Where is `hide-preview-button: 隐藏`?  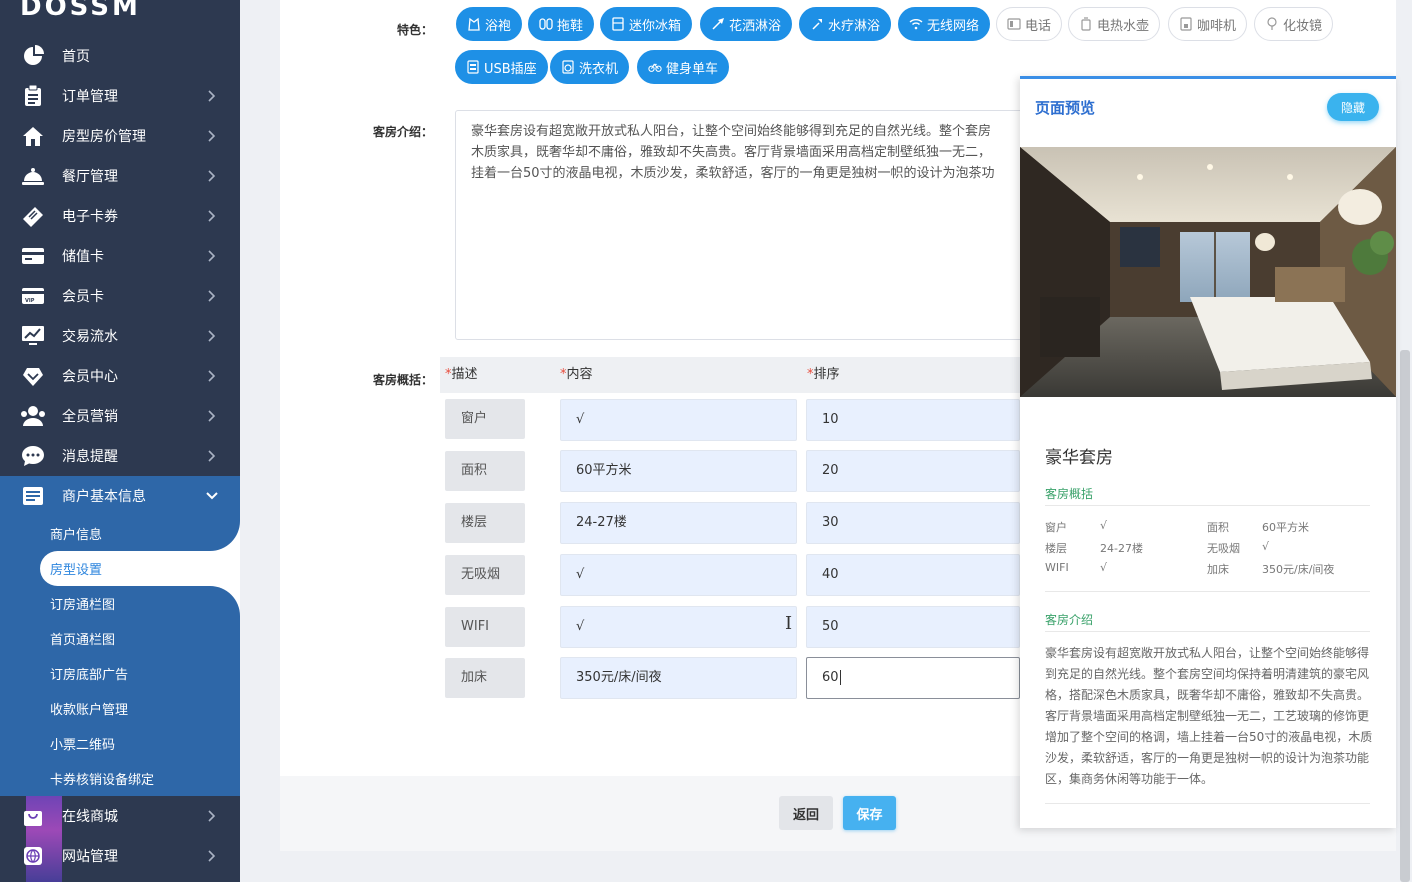
hide-preview-button: 隐藏 is located at coordinates (1353, 107).